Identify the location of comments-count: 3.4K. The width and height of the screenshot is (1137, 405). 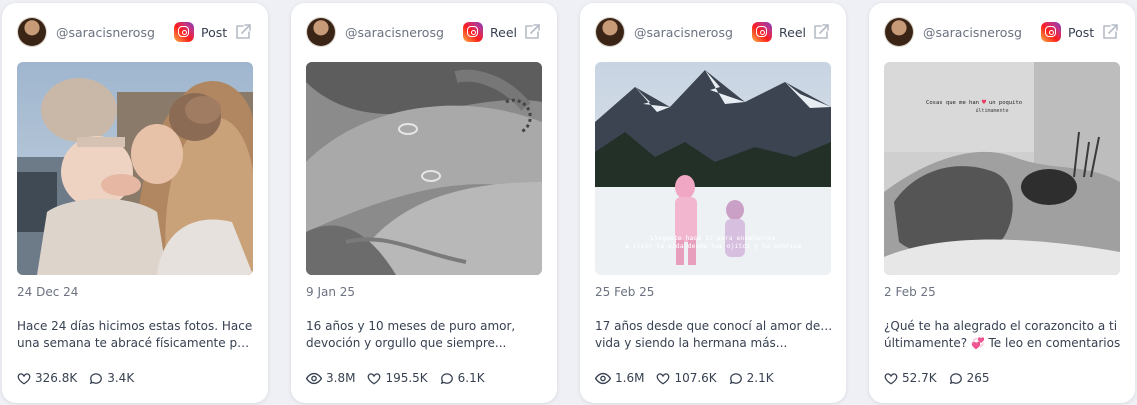
(121, 378).